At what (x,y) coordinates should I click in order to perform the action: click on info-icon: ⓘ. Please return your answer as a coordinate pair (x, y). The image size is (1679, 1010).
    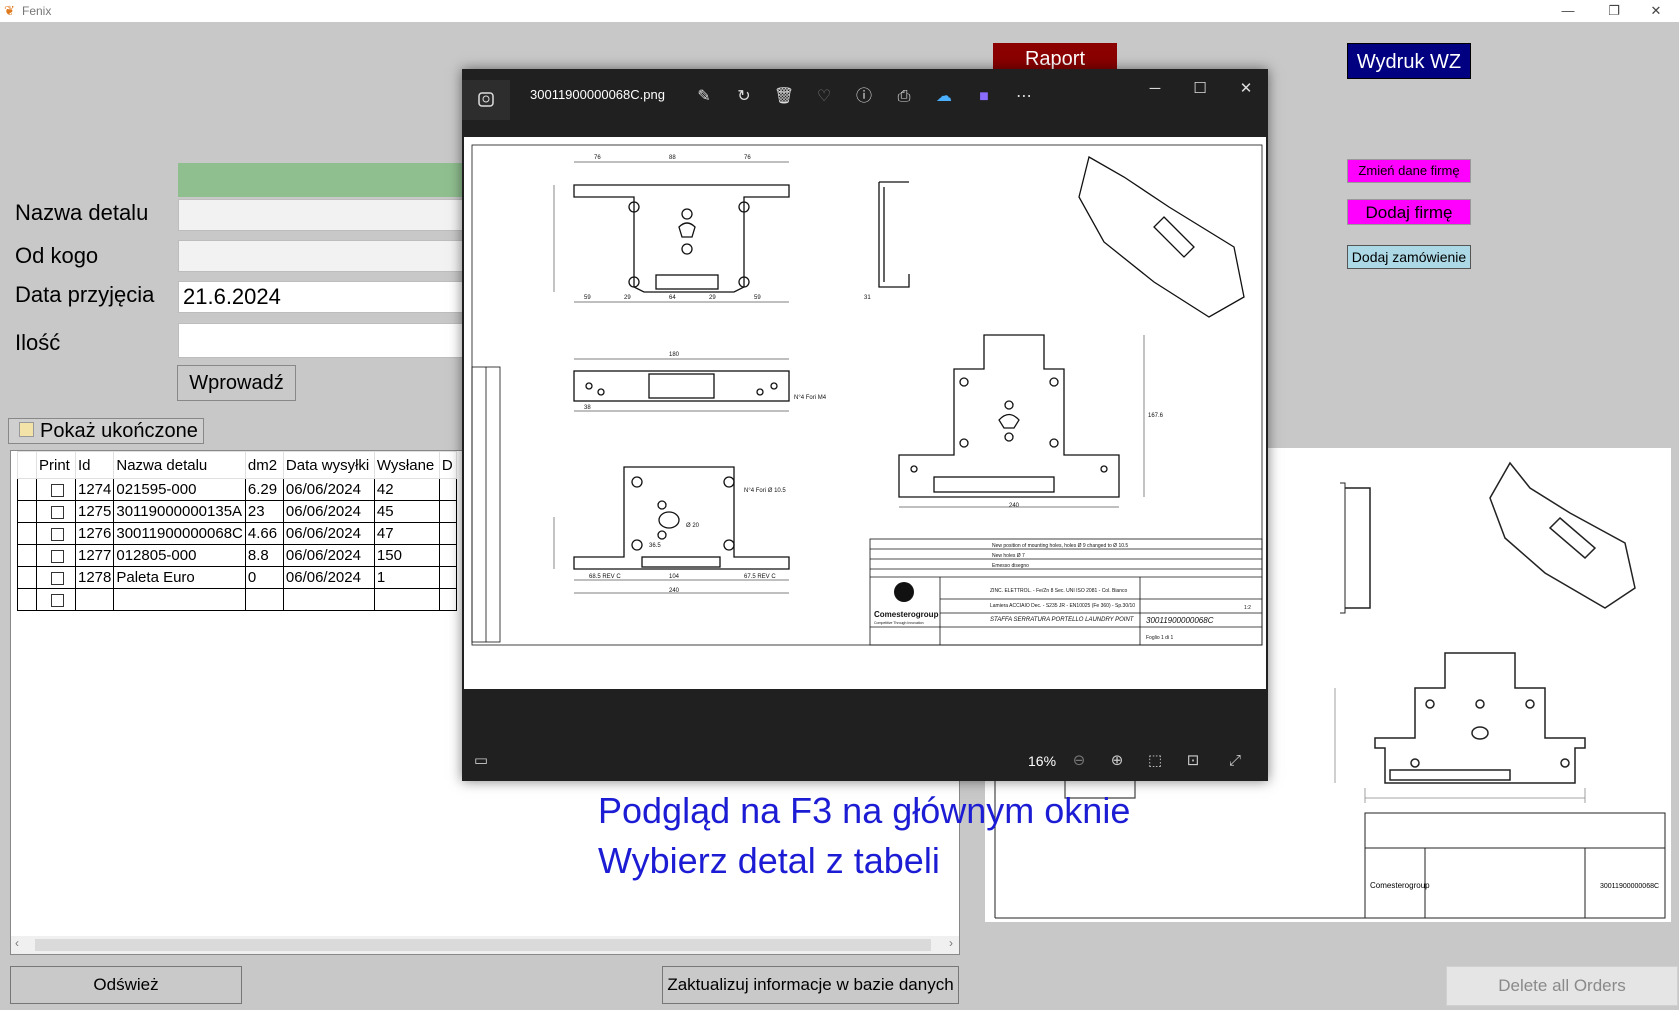
    Looking at the image, I should click on (864, 97).